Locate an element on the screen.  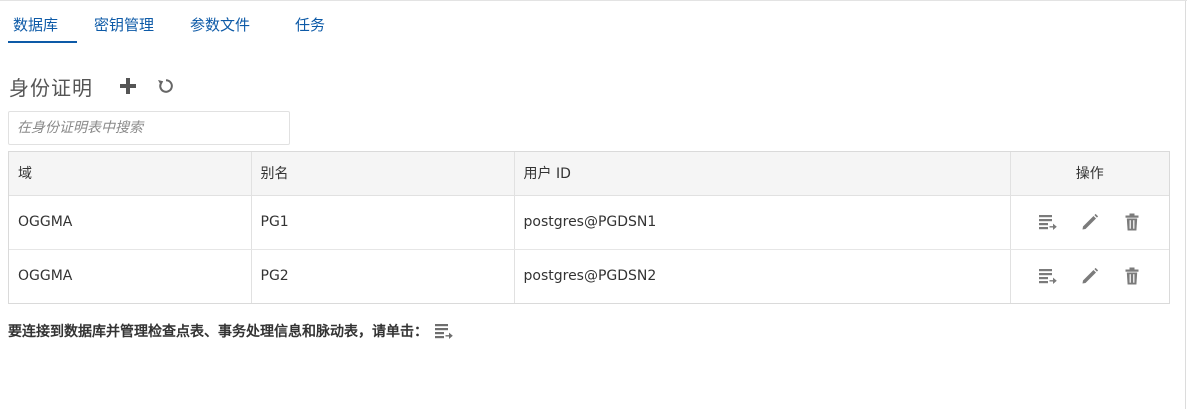
credentials-header: 身份证明 is located at coordinates (92, 86).